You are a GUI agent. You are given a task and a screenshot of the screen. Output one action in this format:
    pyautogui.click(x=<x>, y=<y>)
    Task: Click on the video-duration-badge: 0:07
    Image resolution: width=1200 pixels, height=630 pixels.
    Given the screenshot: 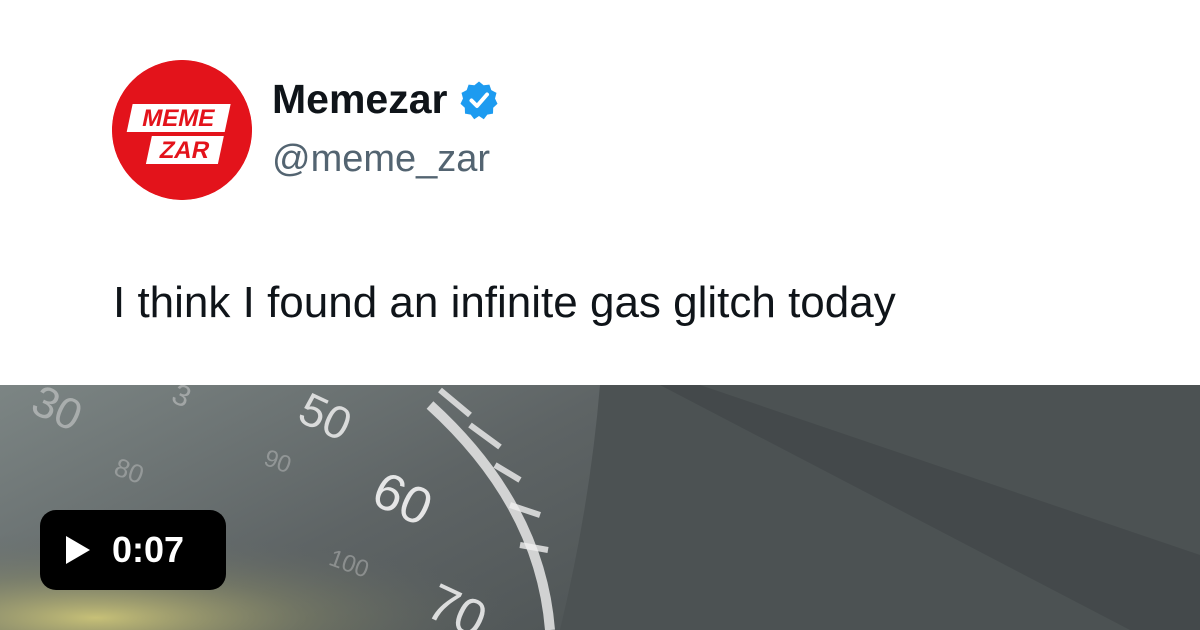 What is the action you would take?
    pyautogui.click(x=133, y=550)
    